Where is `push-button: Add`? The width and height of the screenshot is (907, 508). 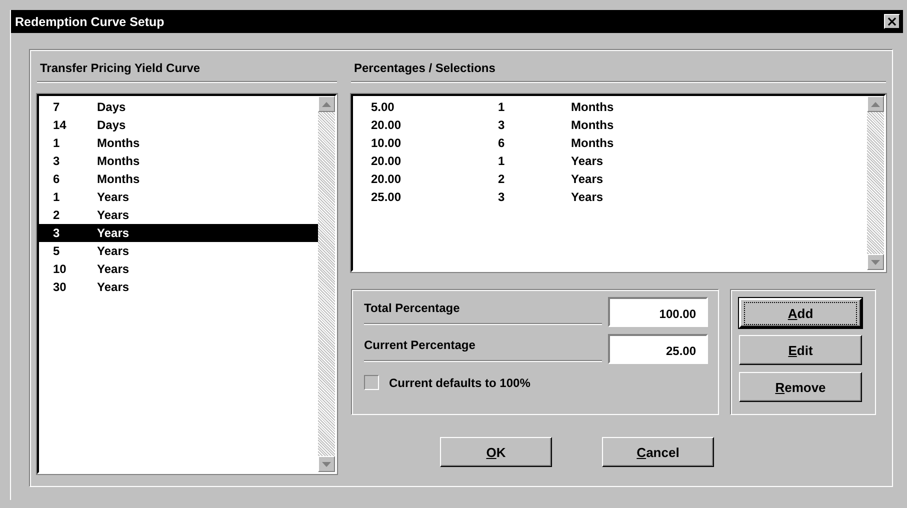 push-button: Add is located at coordinates (800, 313).